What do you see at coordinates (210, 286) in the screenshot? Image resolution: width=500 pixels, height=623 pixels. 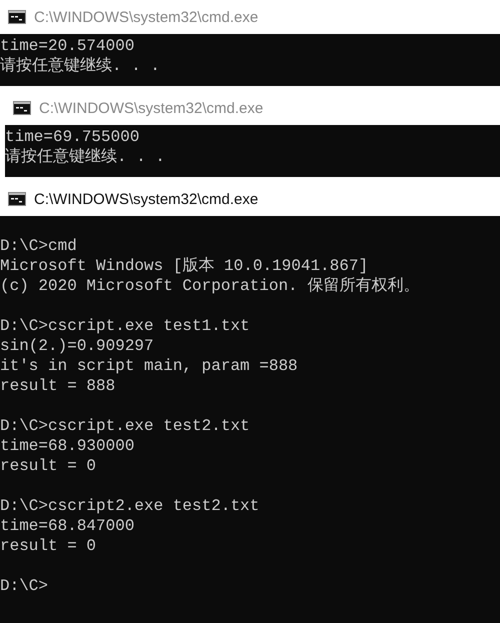 I see `console-line: (c) 2020 Microsoft Corporation. 保留所有权利。` at bounding box center [210, 286].